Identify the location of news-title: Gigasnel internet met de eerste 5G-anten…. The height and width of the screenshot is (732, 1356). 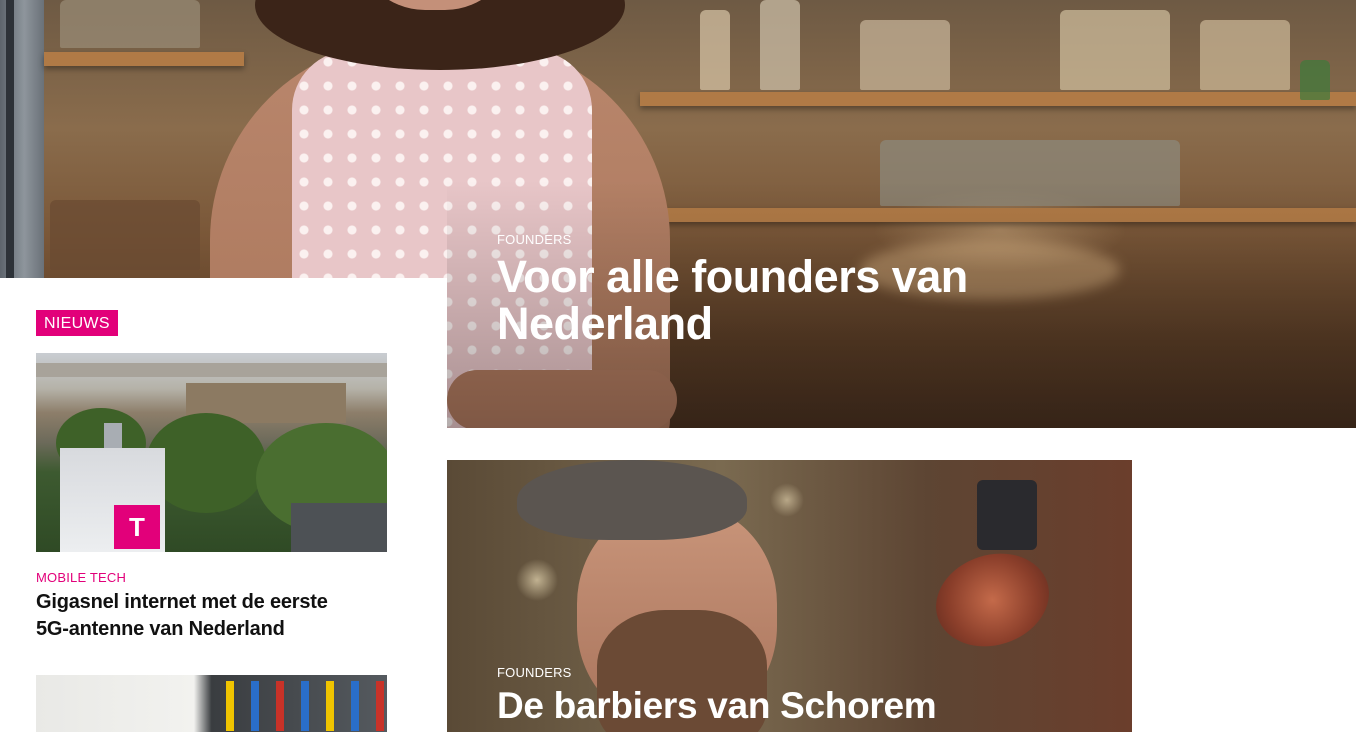
(221, 616).